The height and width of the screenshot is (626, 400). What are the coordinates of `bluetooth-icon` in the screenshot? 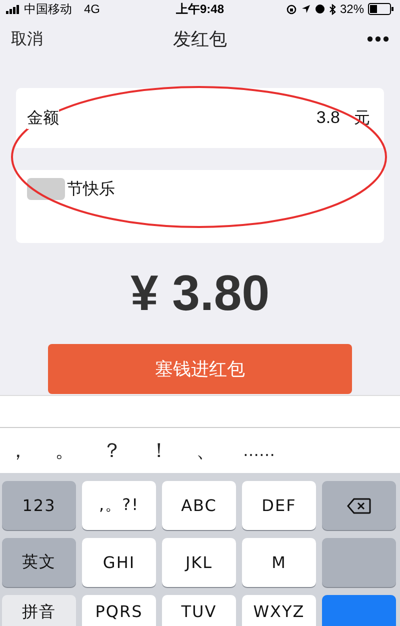 It's located at (332, 9).